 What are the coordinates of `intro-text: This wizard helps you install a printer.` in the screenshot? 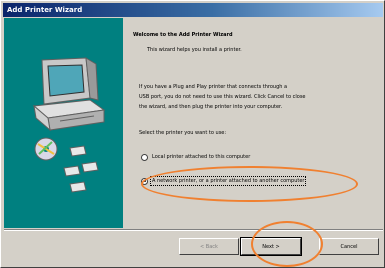 It's located at (194, 50).